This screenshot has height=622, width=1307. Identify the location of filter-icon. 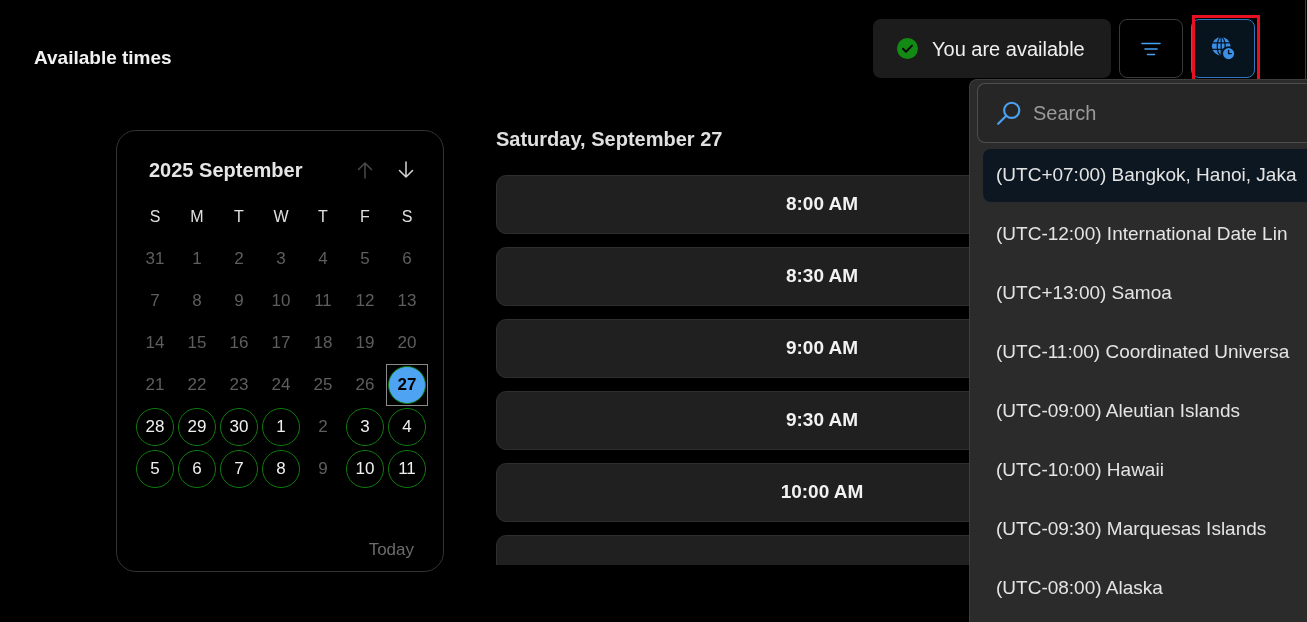
(1151, 48).